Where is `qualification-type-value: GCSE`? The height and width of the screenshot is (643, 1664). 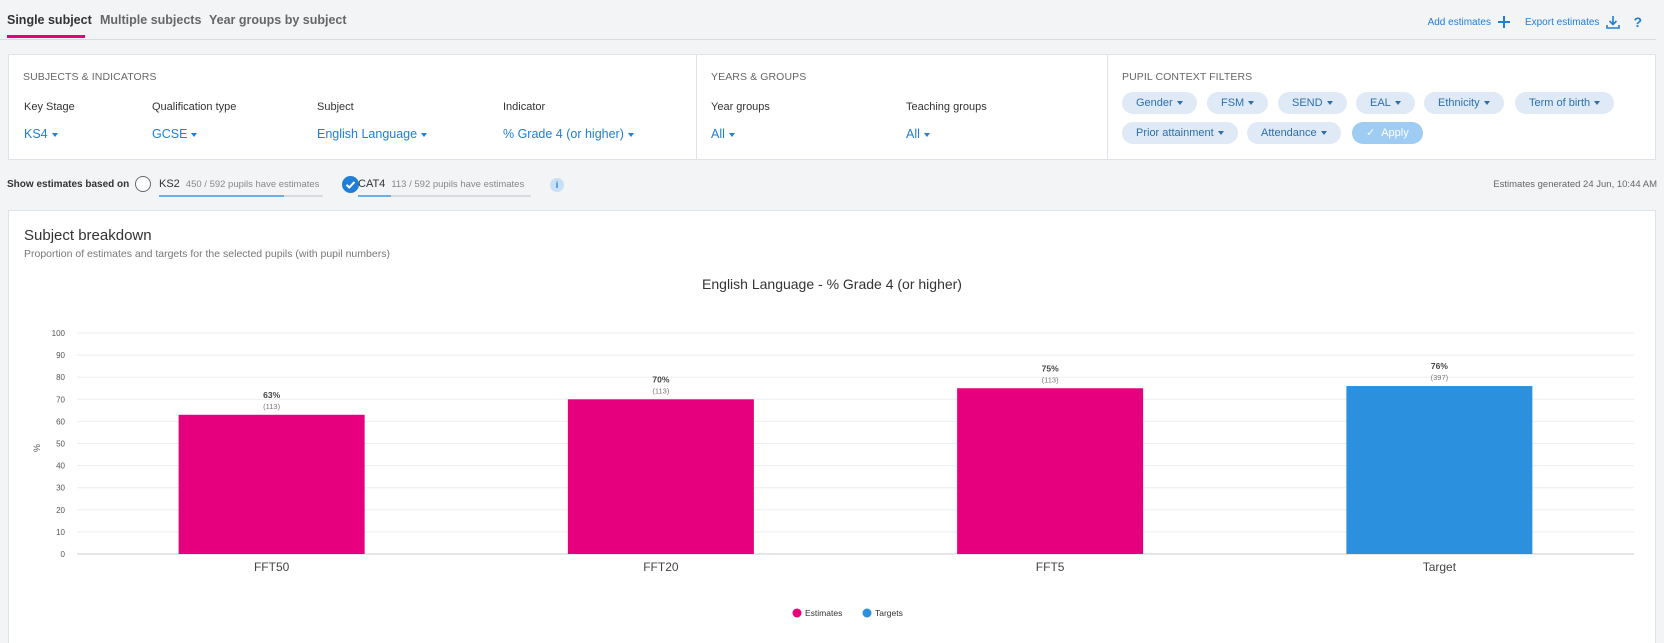
qualification-type-value: GCSE is located at coordinates (170, 134).